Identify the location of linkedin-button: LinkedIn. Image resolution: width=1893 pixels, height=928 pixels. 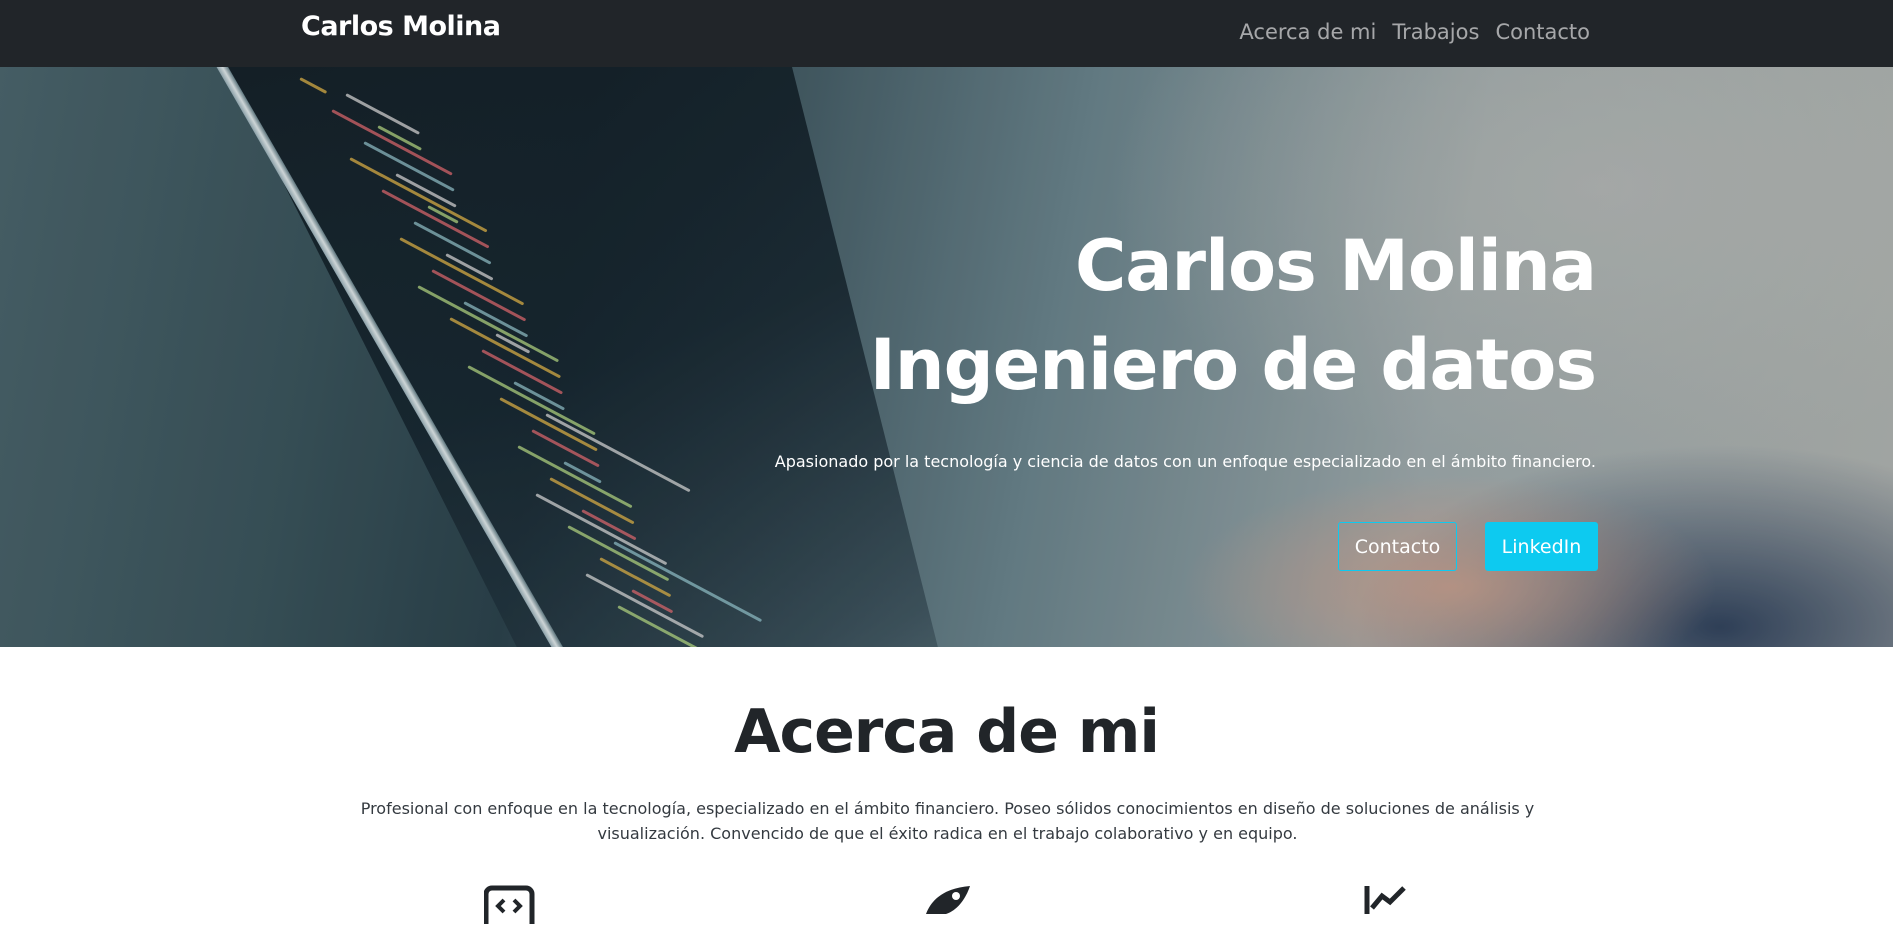
(1541, 546).